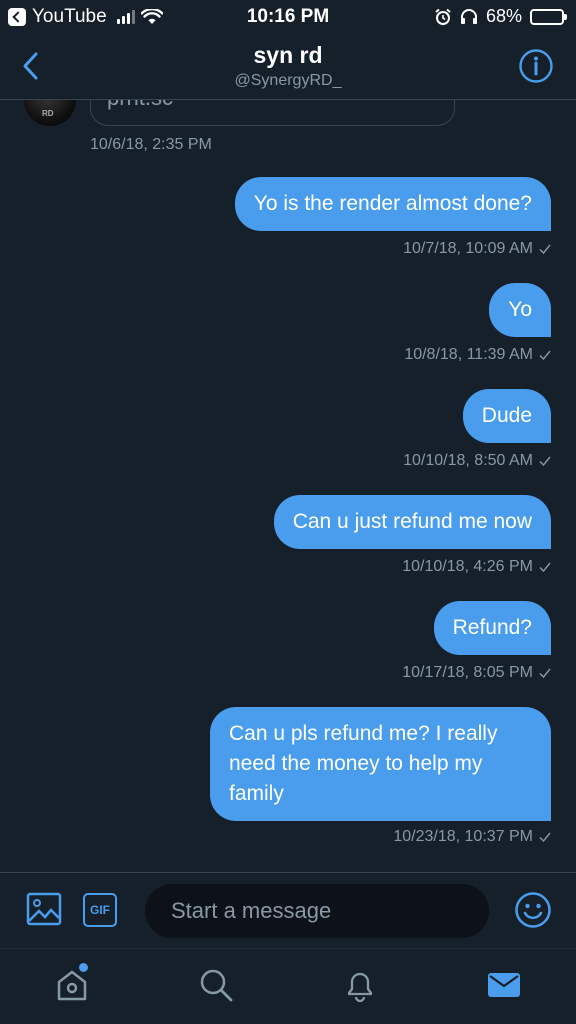  I want to click on battery-percent: 68%, so click(503, 16).